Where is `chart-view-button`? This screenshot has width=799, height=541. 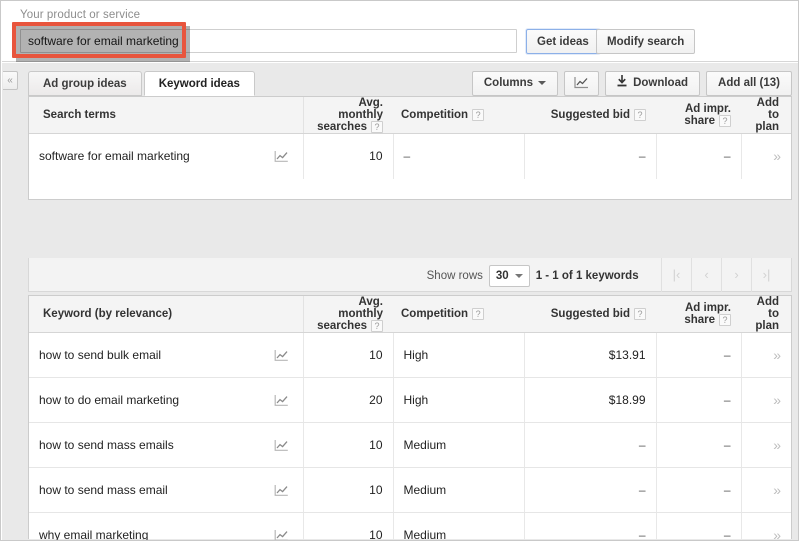
chart-view-button is located at coordinates (582, 83).